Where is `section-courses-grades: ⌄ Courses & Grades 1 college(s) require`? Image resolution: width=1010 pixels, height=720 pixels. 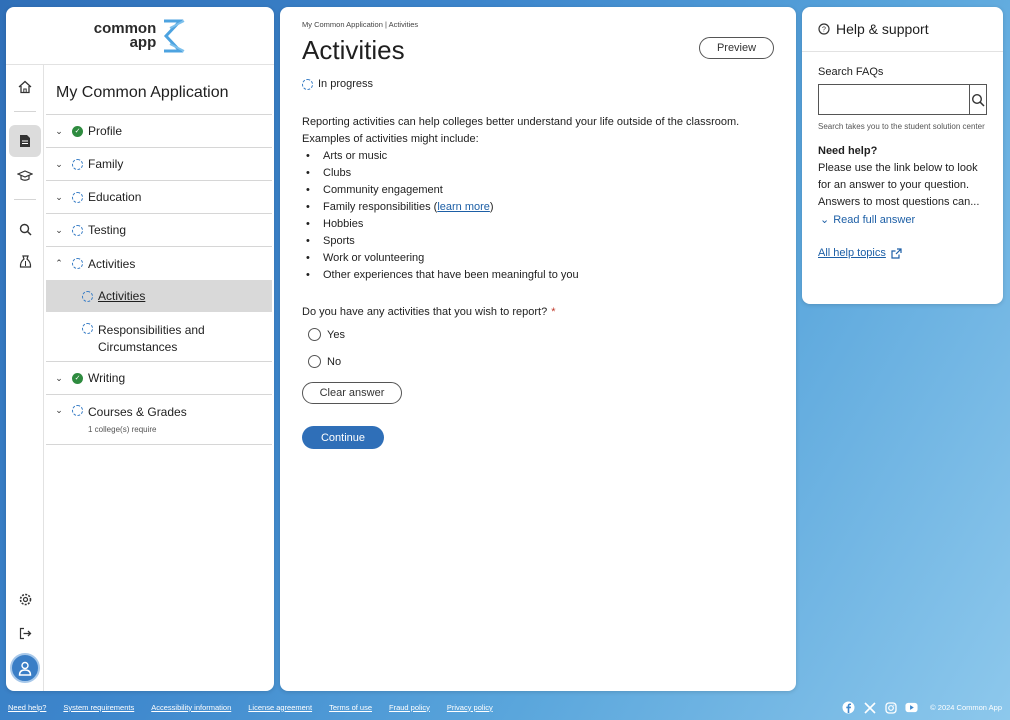
section-courses-grades: ⌄ Courses & Grades 1 college(s) require is located at coordinates (159, 420).